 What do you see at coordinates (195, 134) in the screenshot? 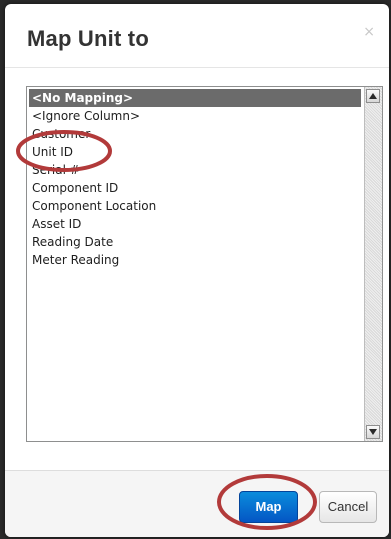
I see `list-item-customer: Customer` at bounding box center [195, 134].